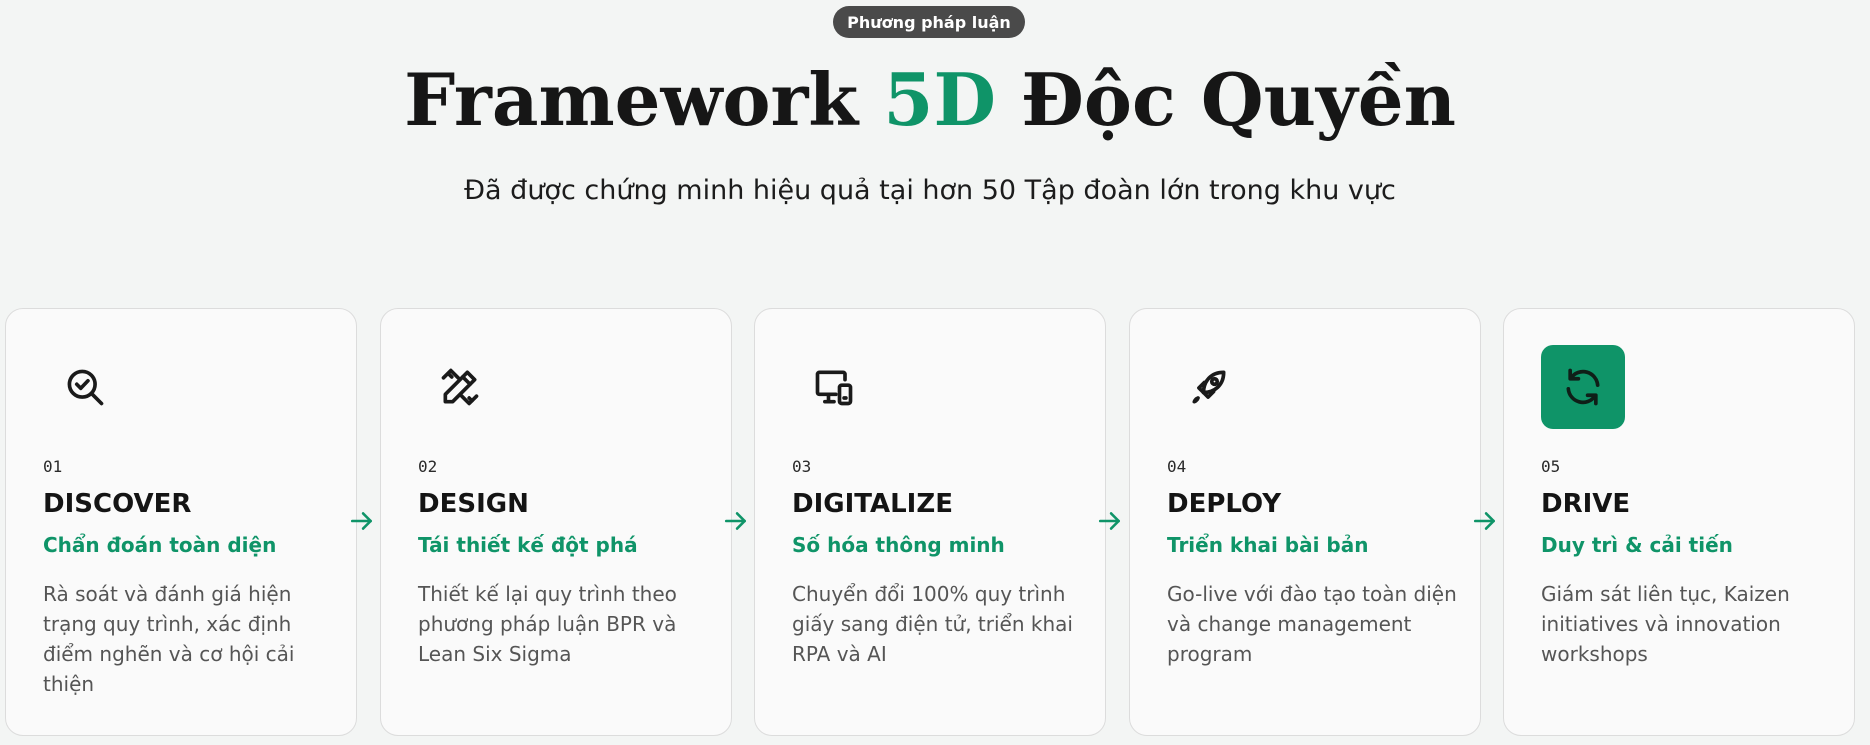 The height and width of the screenshot is (745, 1870). Describe the element at coordinates (802, 466) in the screenshot. I see `step-number: 03` at that location.